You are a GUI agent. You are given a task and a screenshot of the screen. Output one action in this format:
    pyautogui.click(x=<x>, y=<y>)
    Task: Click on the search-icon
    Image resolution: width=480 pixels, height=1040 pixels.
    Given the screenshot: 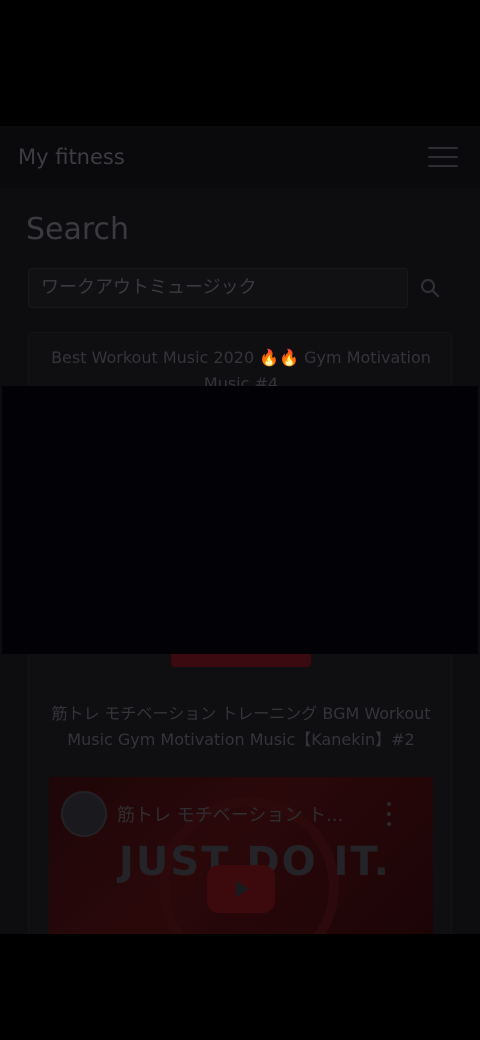 What is the action you would take?
    pyautogui.click(x=430, y=288)
    